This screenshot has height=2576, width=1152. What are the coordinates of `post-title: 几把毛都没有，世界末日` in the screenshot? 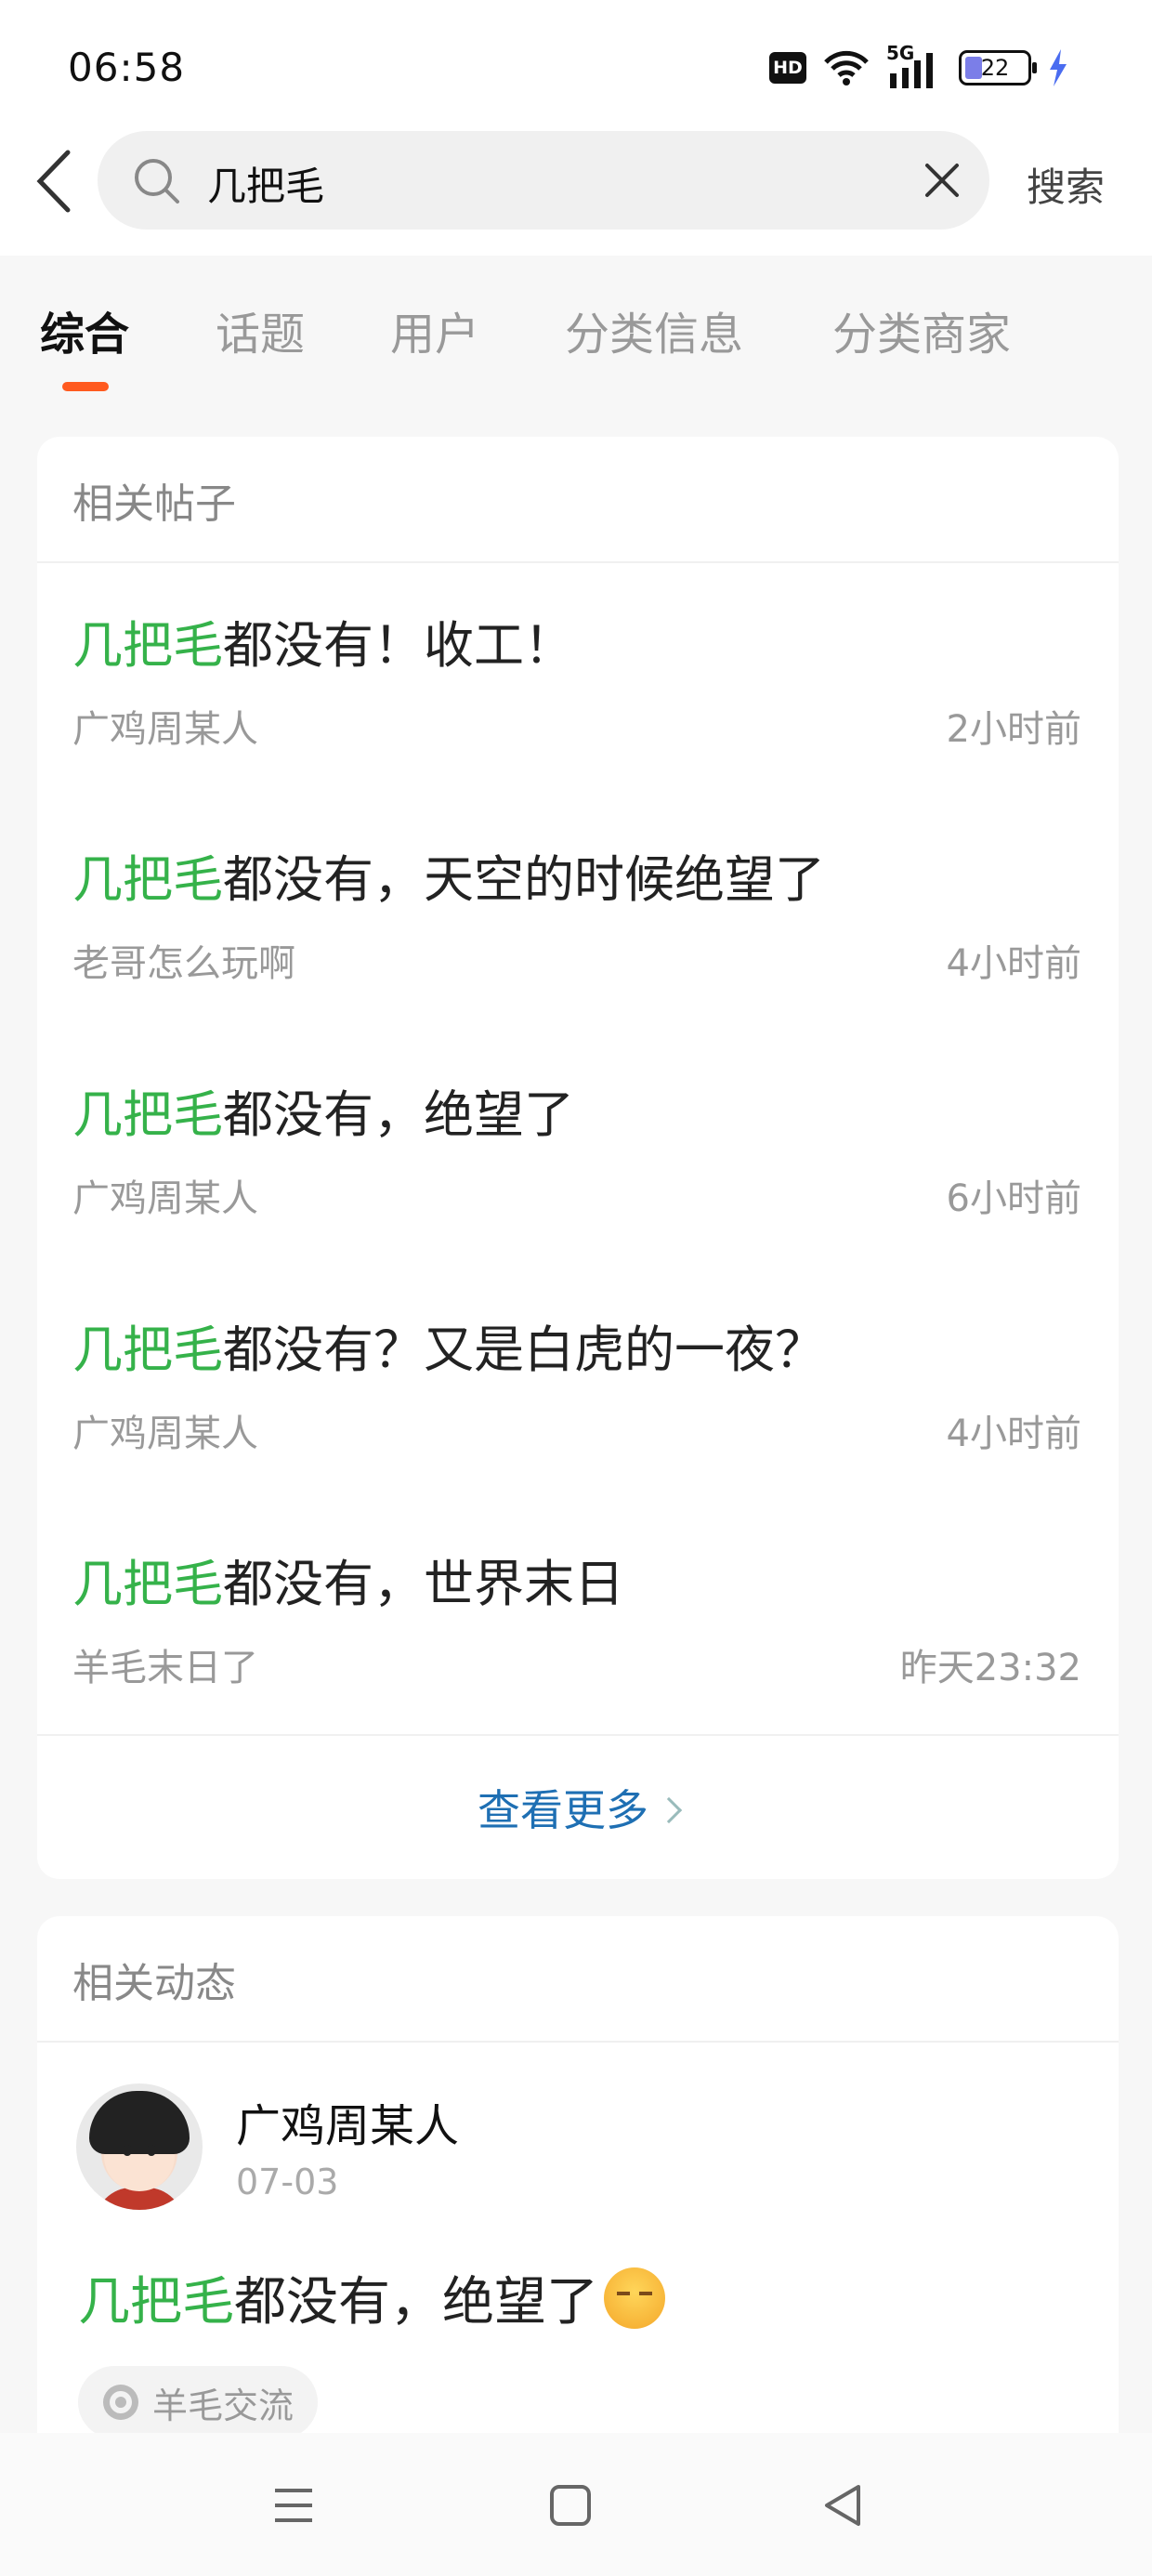 It's located at (348, 1579).